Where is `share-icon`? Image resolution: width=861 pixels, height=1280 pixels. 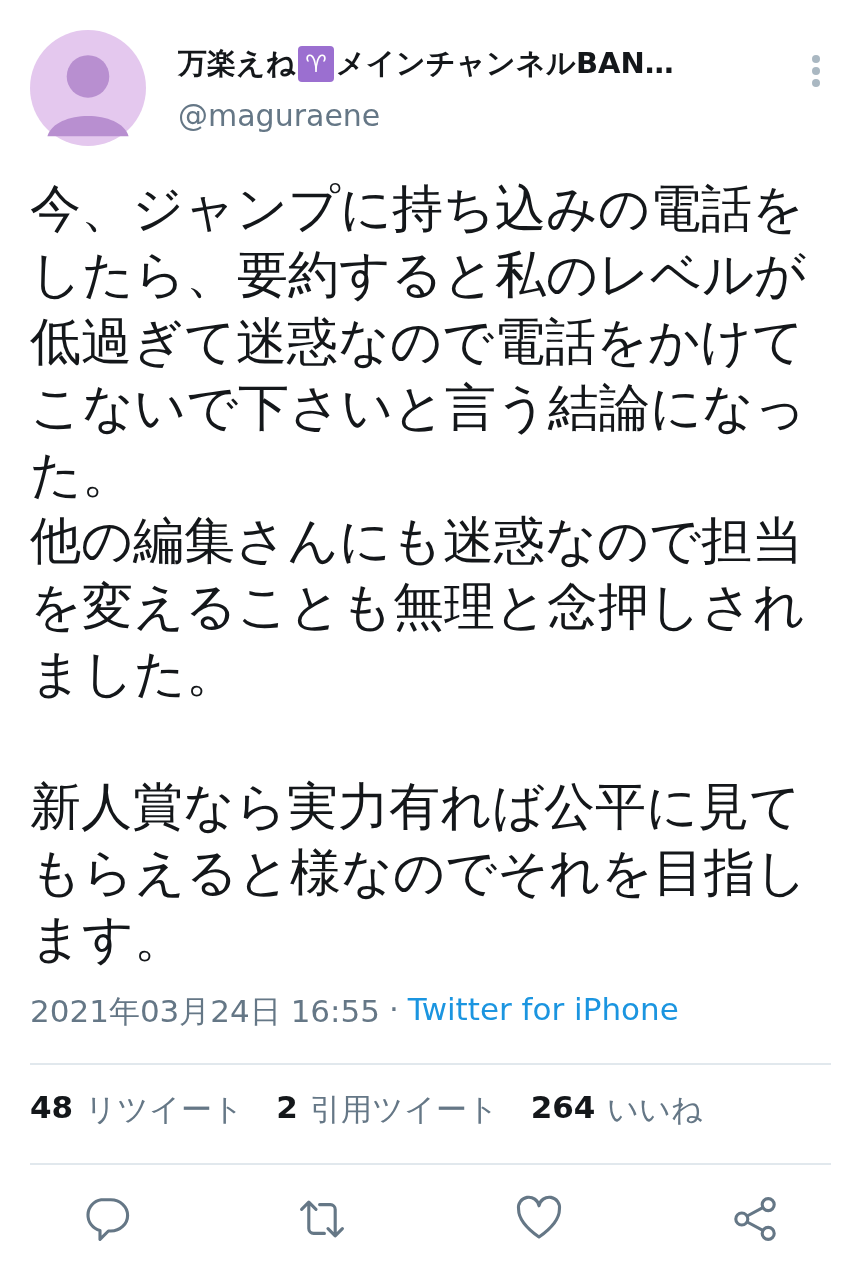 share-icon is located at coordinates (755, 1218).